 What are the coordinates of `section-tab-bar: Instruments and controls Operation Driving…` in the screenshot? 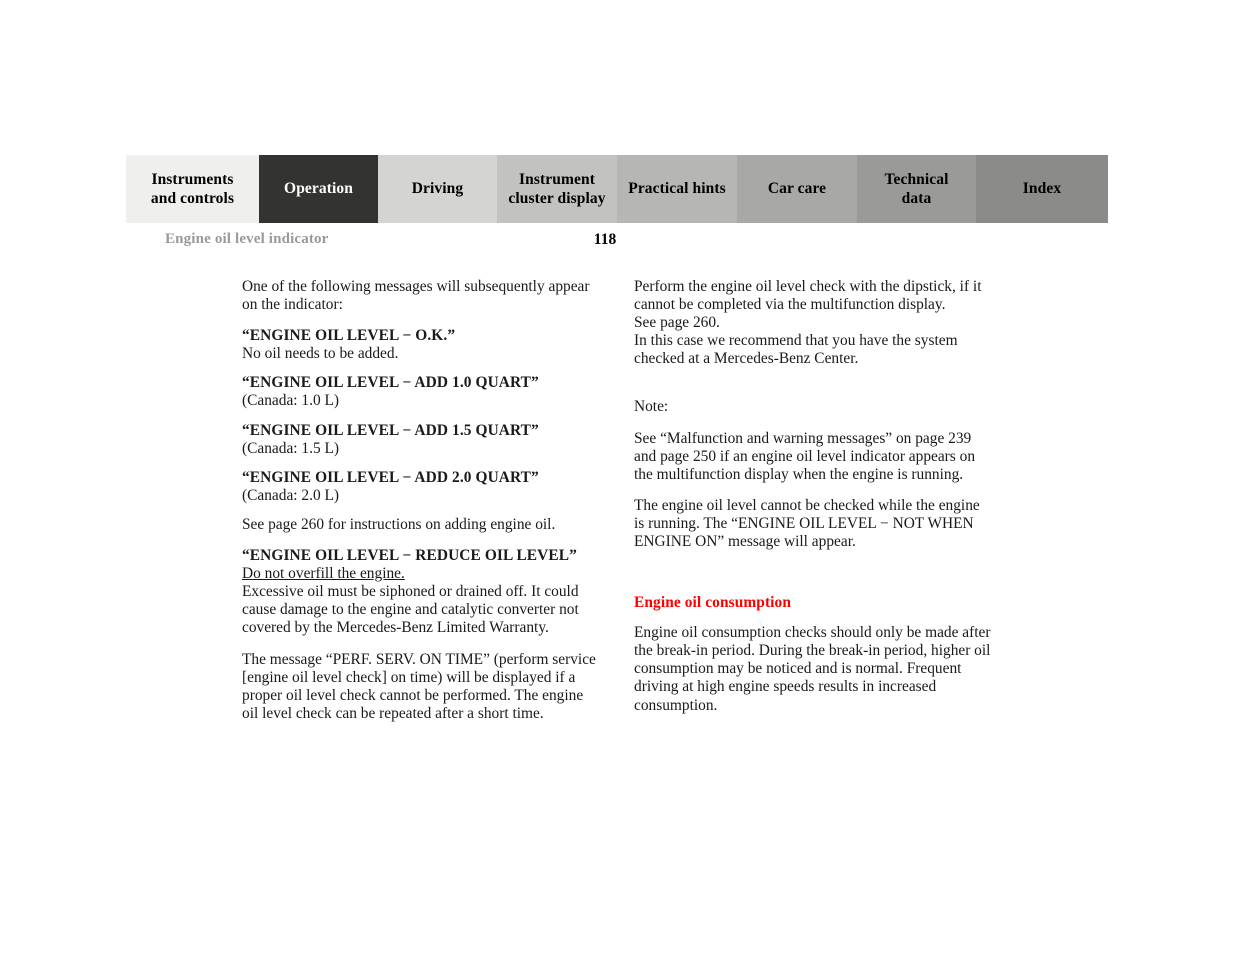 It's located at (617, 189).